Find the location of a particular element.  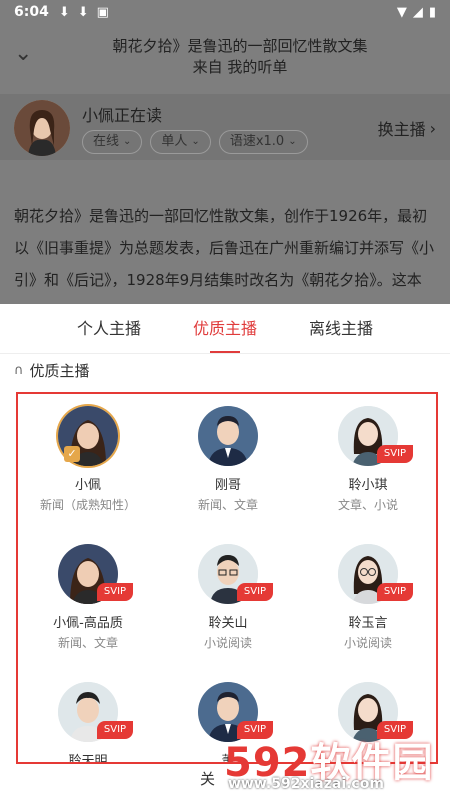

anchor-name: 小佩 is located at coordinates (87, 485).